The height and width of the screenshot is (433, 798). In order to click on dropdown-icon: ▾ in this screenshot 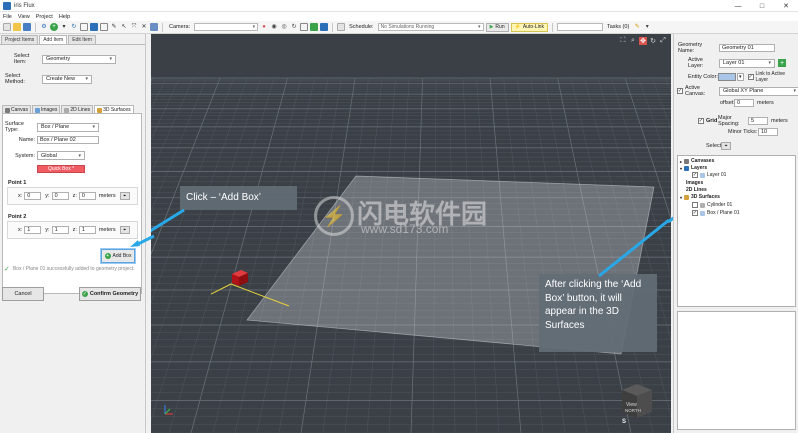, I will do `click(64, 27)`.